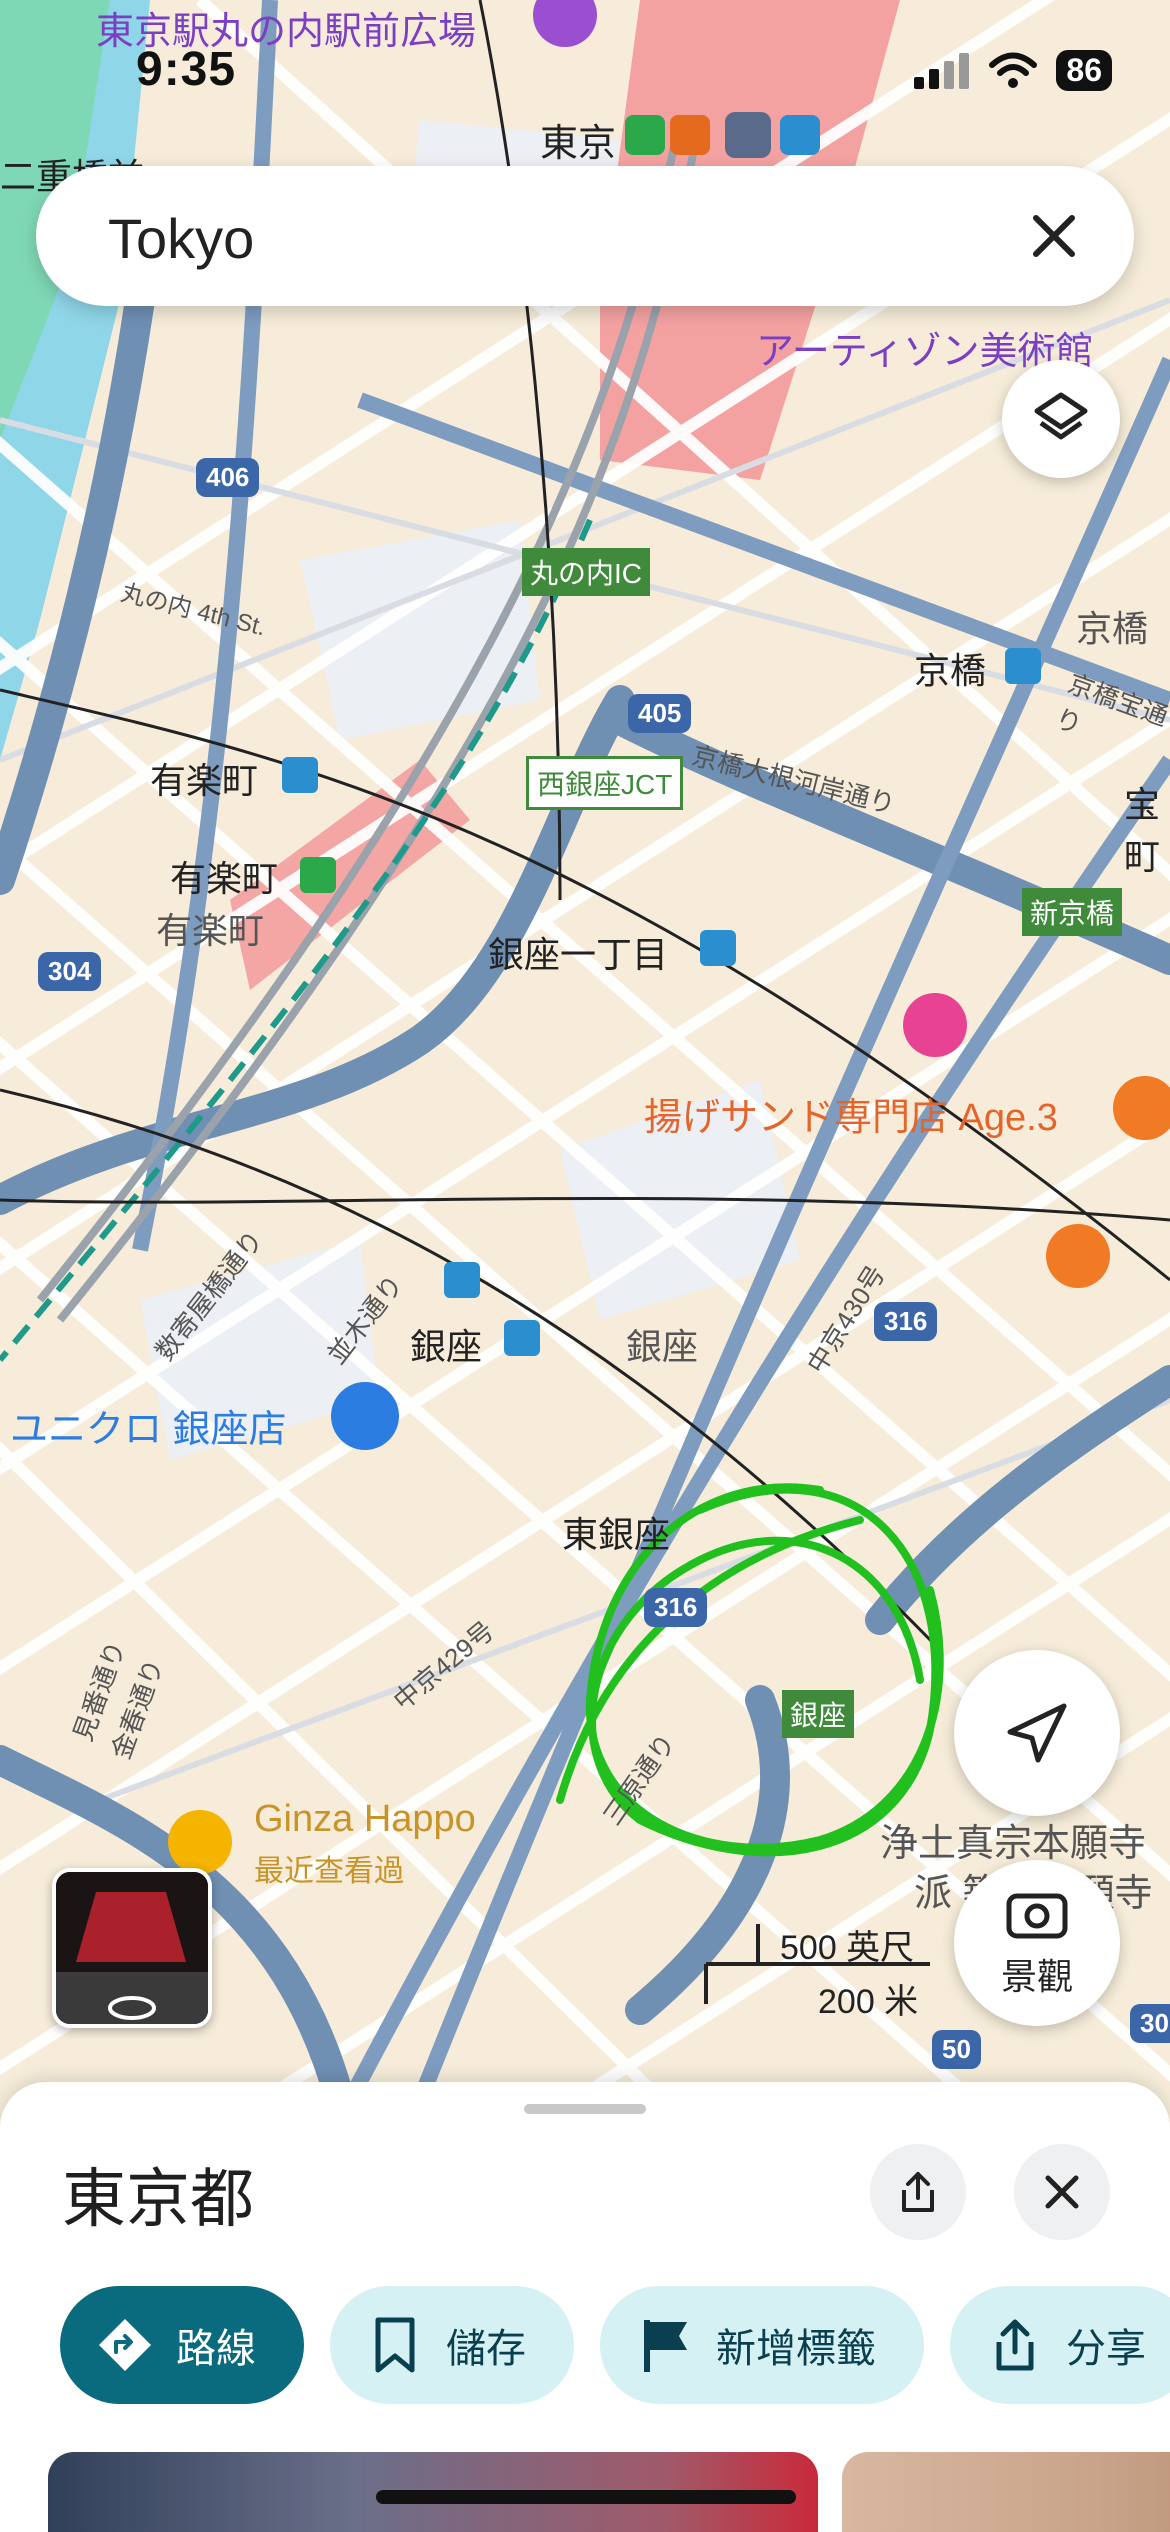 The image size is (1170, 2532). Describe the element at coordinates (210, 928) in the screenshot. I see `map-label-yurakucho-area: 有楽町` at that location.